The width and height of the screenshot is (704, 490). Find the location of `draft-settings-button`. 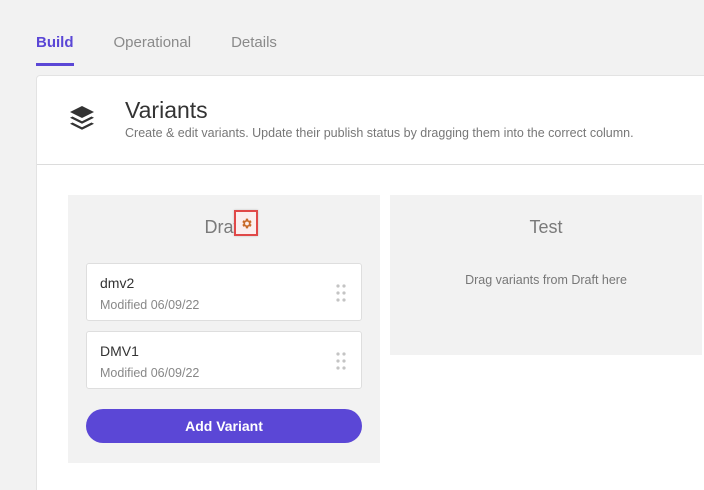

draft-settings-button is located at coordinates (246, 223).